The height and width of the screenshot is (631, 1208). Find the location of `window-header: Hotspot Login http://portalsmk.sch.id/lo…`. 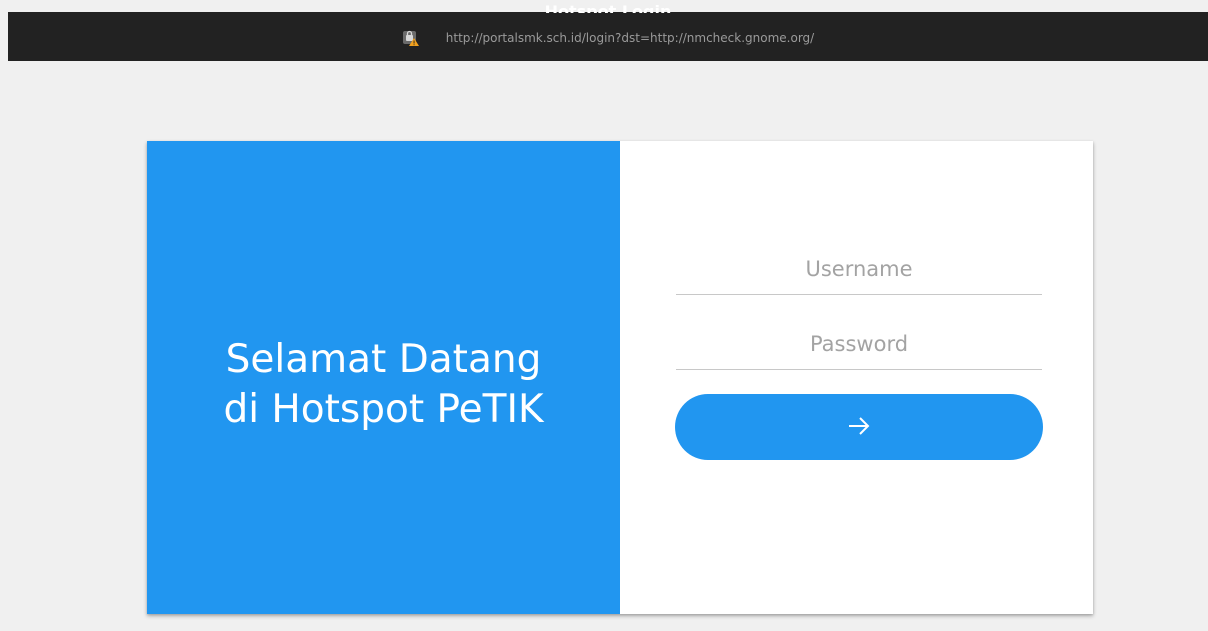

window-header: Hotspot Login http://portalsmk.sch.id/lo… is located at coordinates (608, 32).